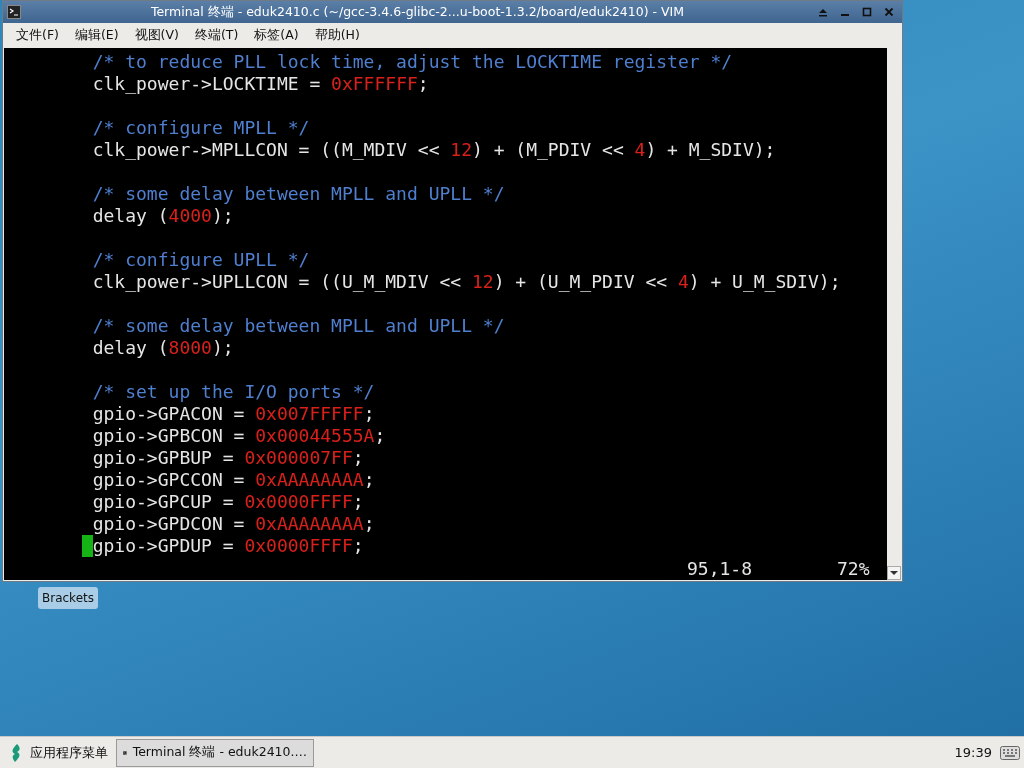  I want to click on desktop-icon-label: Brackets, so click(68, 598).